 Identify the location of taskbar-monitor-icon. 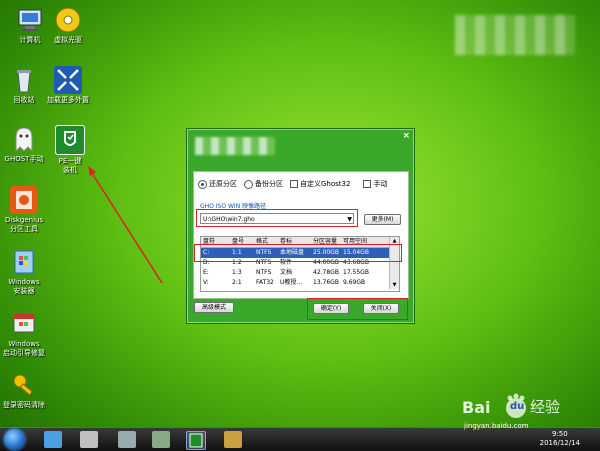
(53, 439).